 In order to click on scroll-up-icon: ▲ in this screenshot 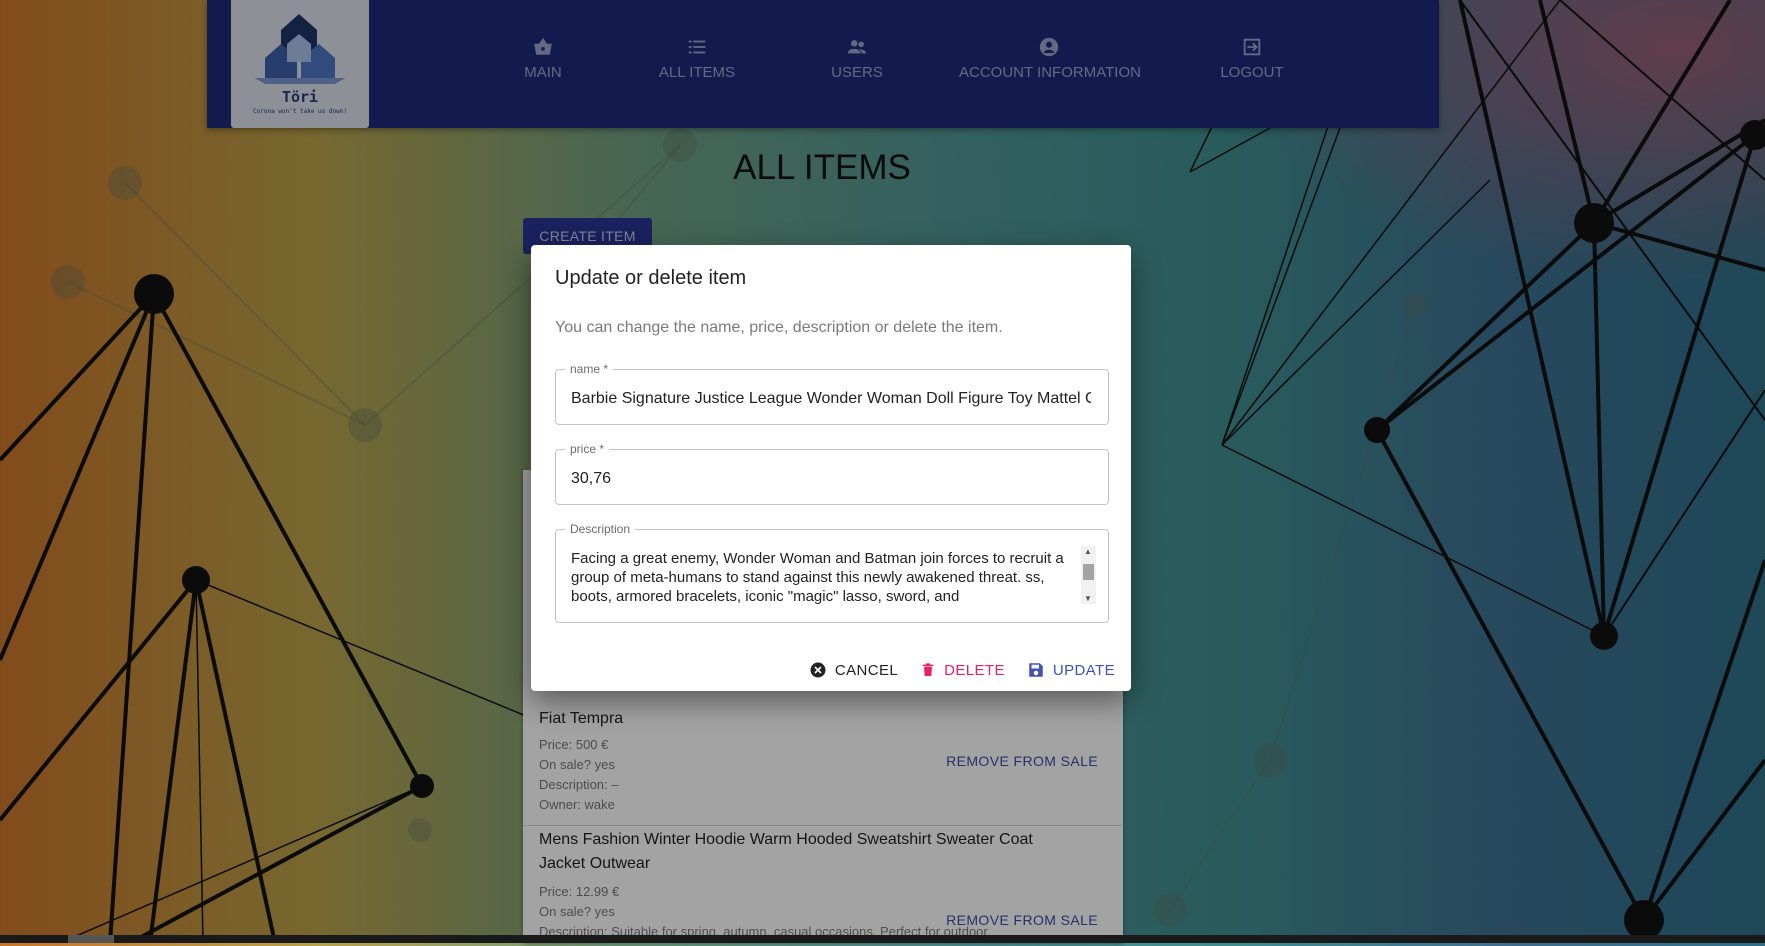, I will do `click(1088, 551)`.